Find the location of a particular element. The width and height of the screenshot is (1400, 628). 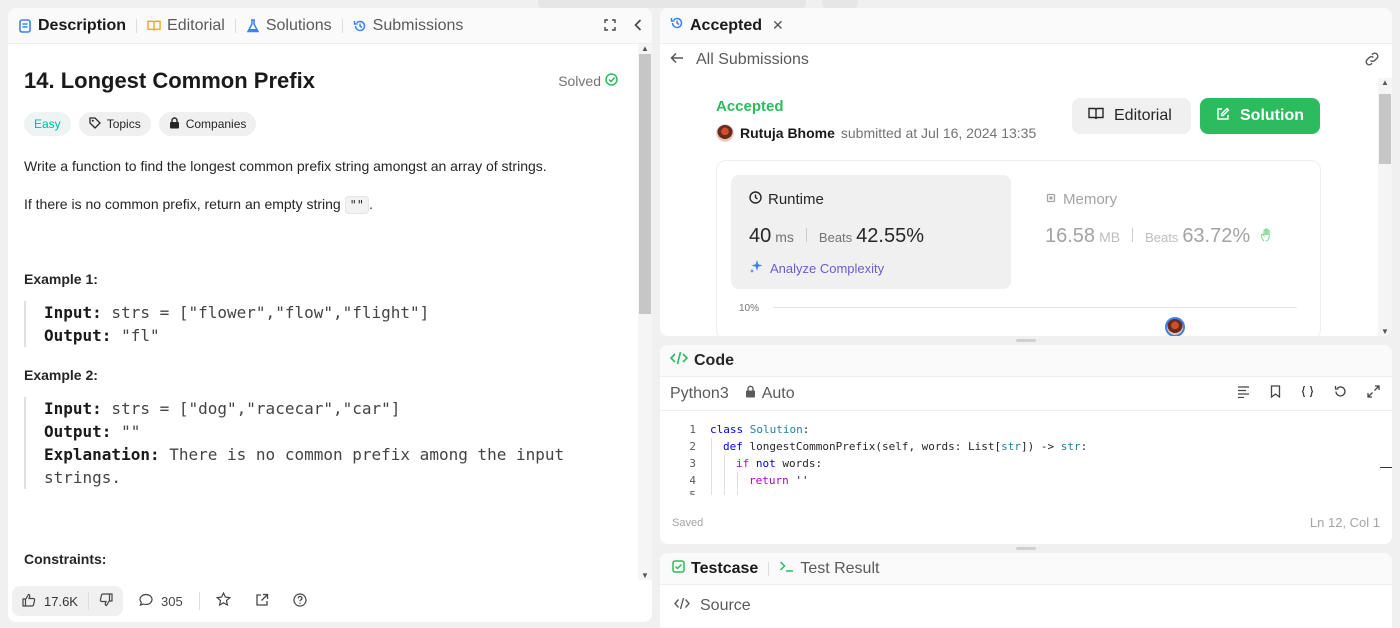

author-name: Rutuja Bhome is located at coordinates (787, 133).